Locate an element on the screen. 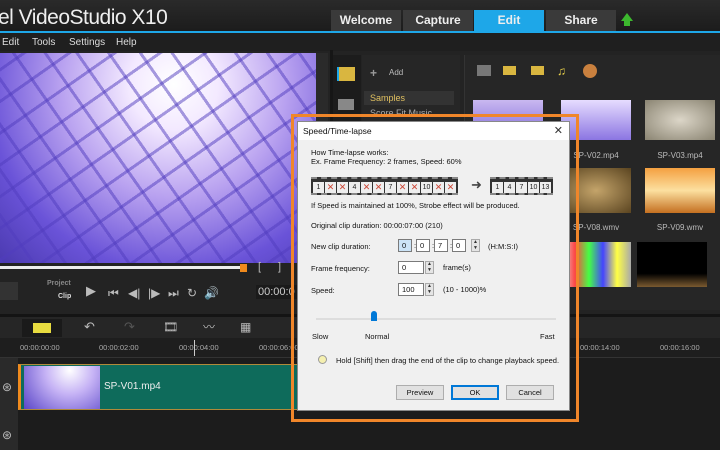 Image resolution: width=720 pixels, height=450 pixels. redo-icon: ↷ is located at coordinates (129, 327).